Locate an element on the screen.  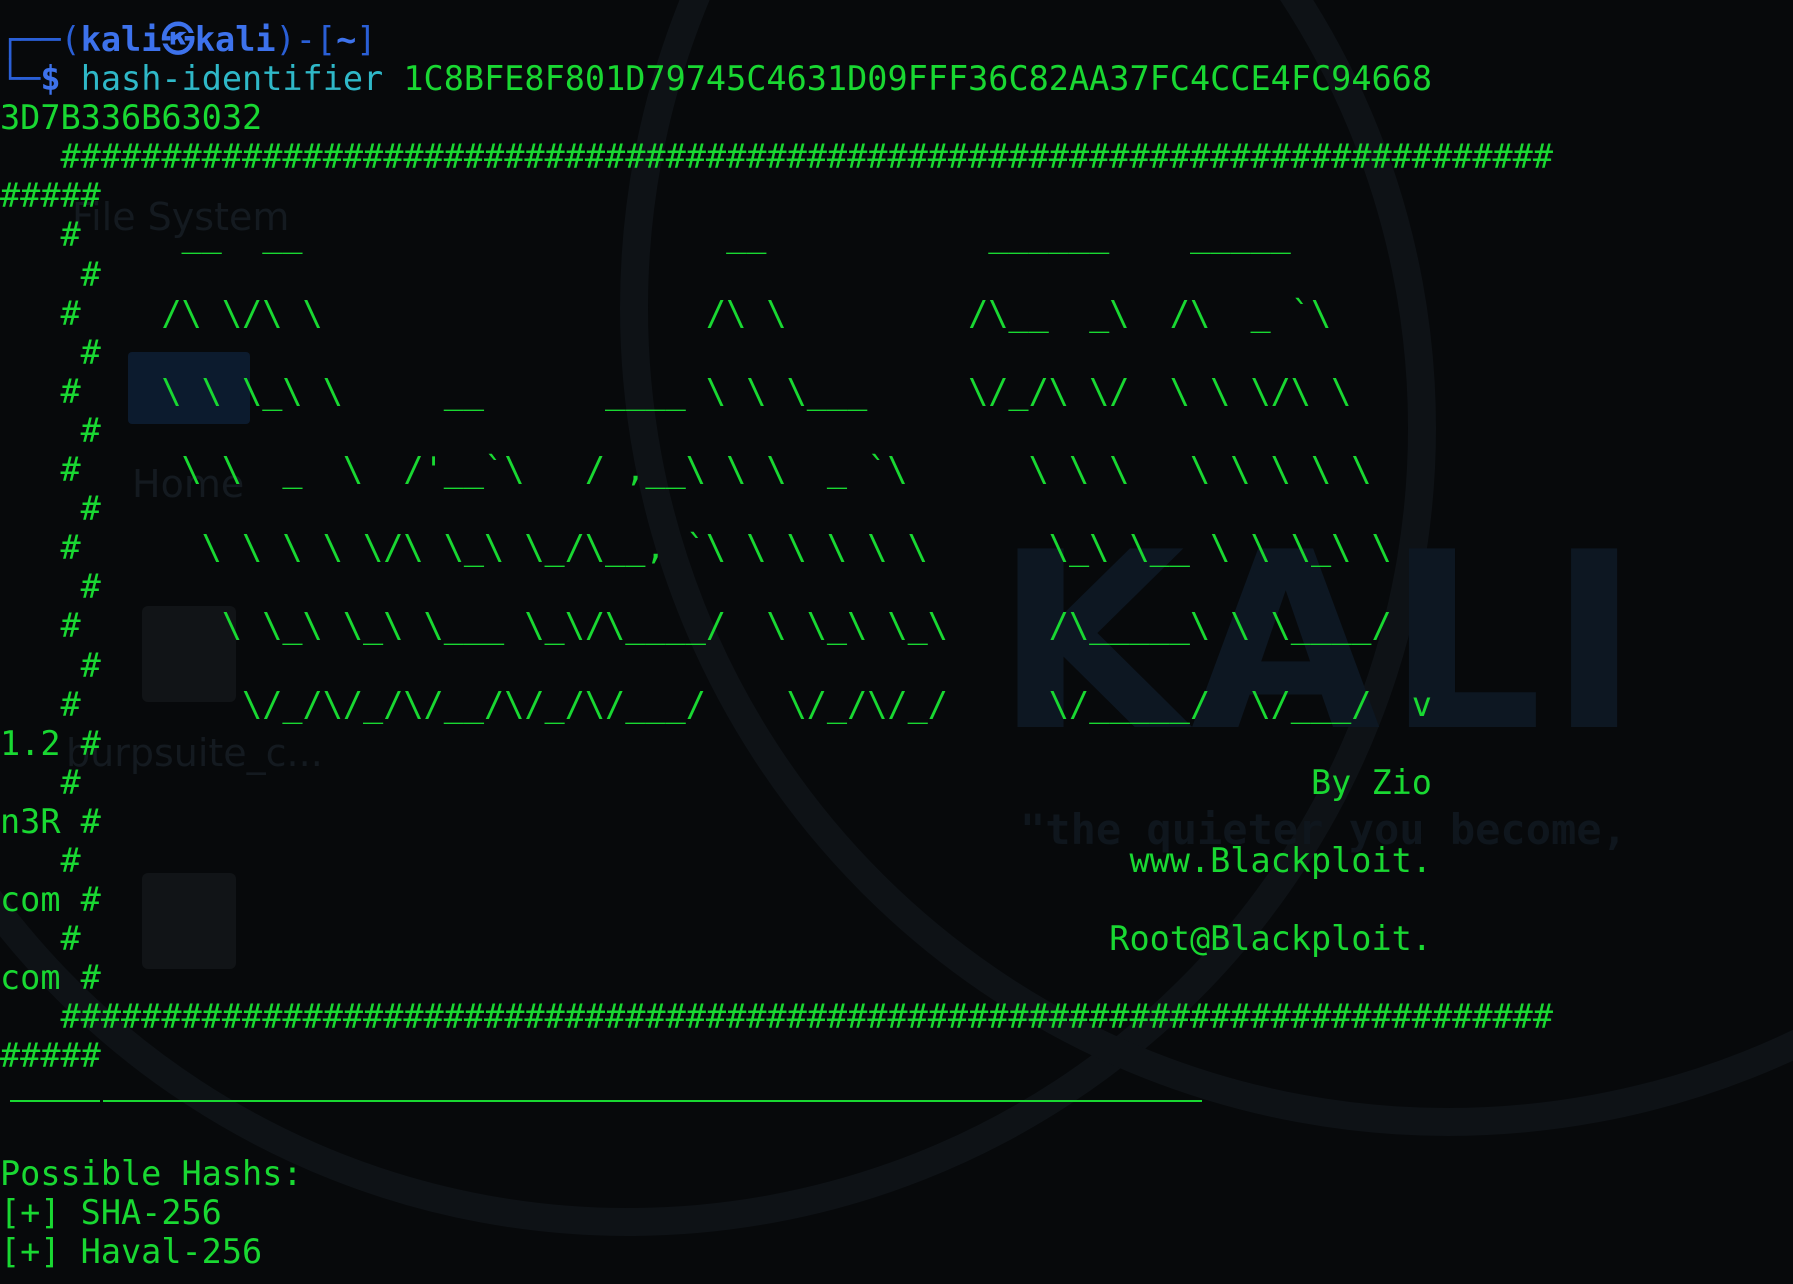
banner-line: # By Zio is located at coordinates (716, 782).